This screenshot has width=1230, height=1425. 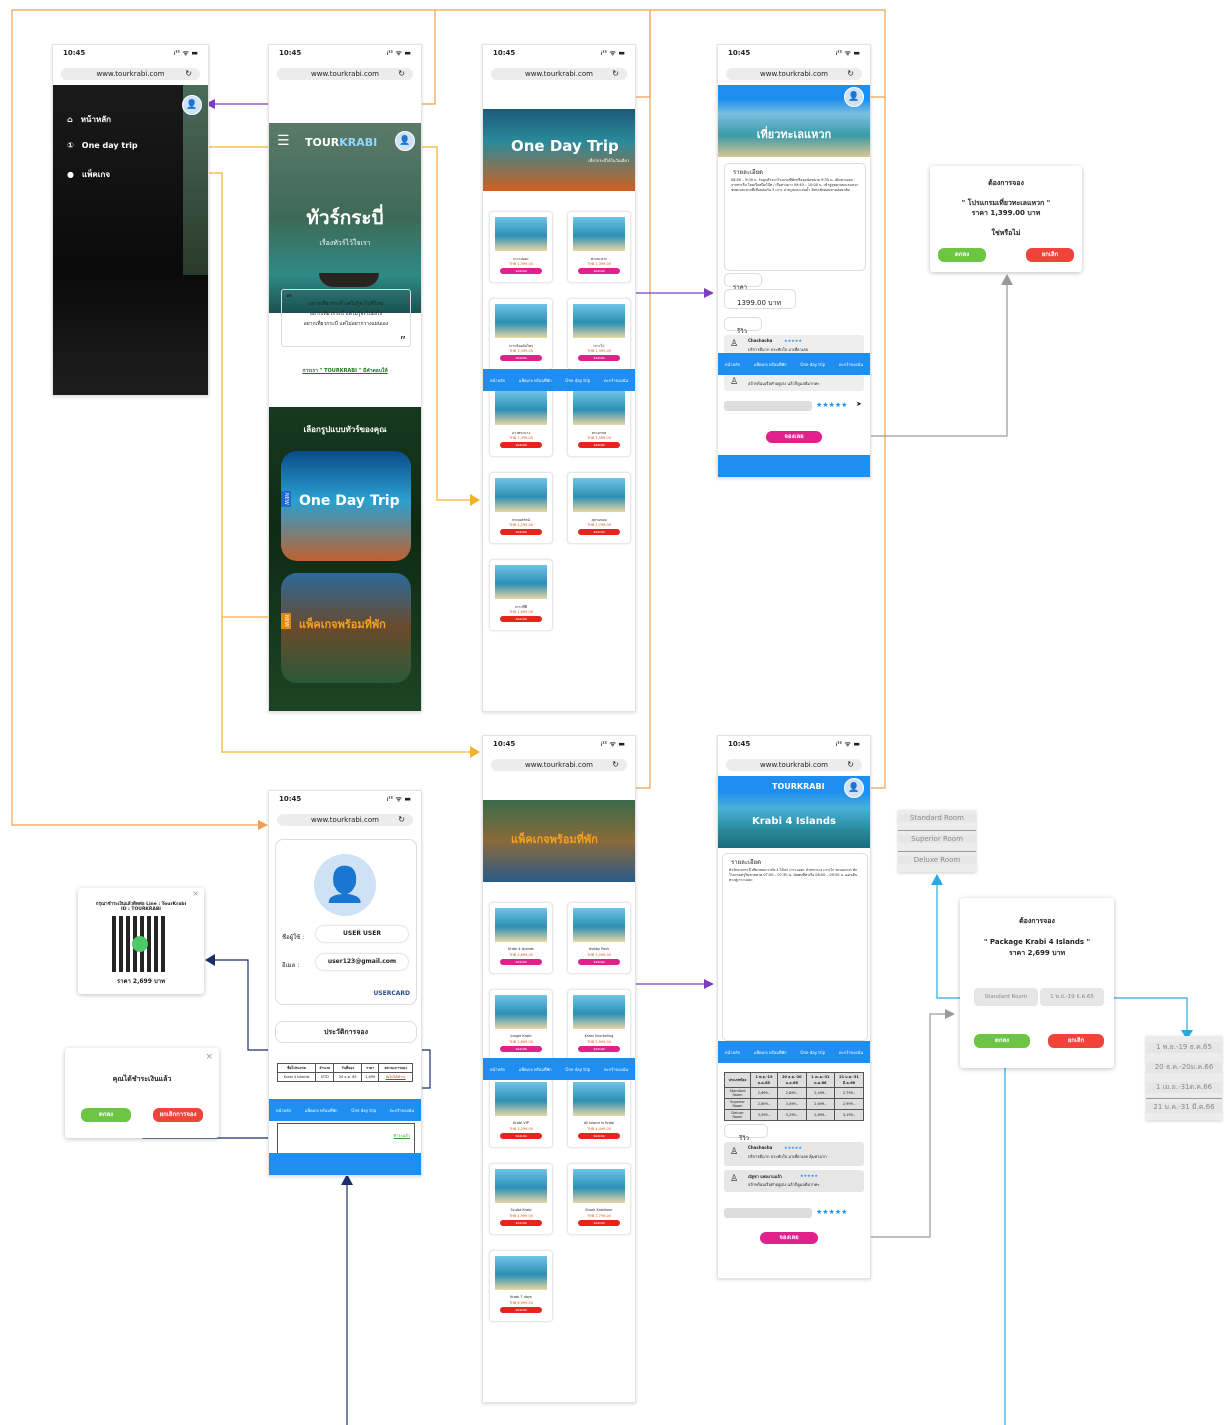 I want to click on trip-card: หาดนพรัตน์ THB 1,299.00 จองเลย, so click(x=521, y=508).